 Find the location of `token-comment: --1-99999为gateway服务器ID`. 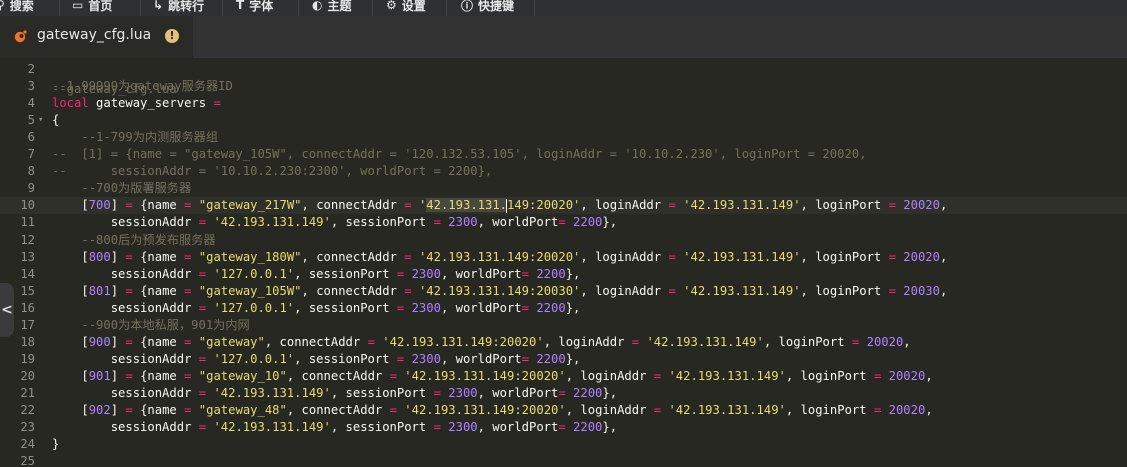

token-comment: --1-99999为gateway服务器ID is located at coordinates (142, 86).